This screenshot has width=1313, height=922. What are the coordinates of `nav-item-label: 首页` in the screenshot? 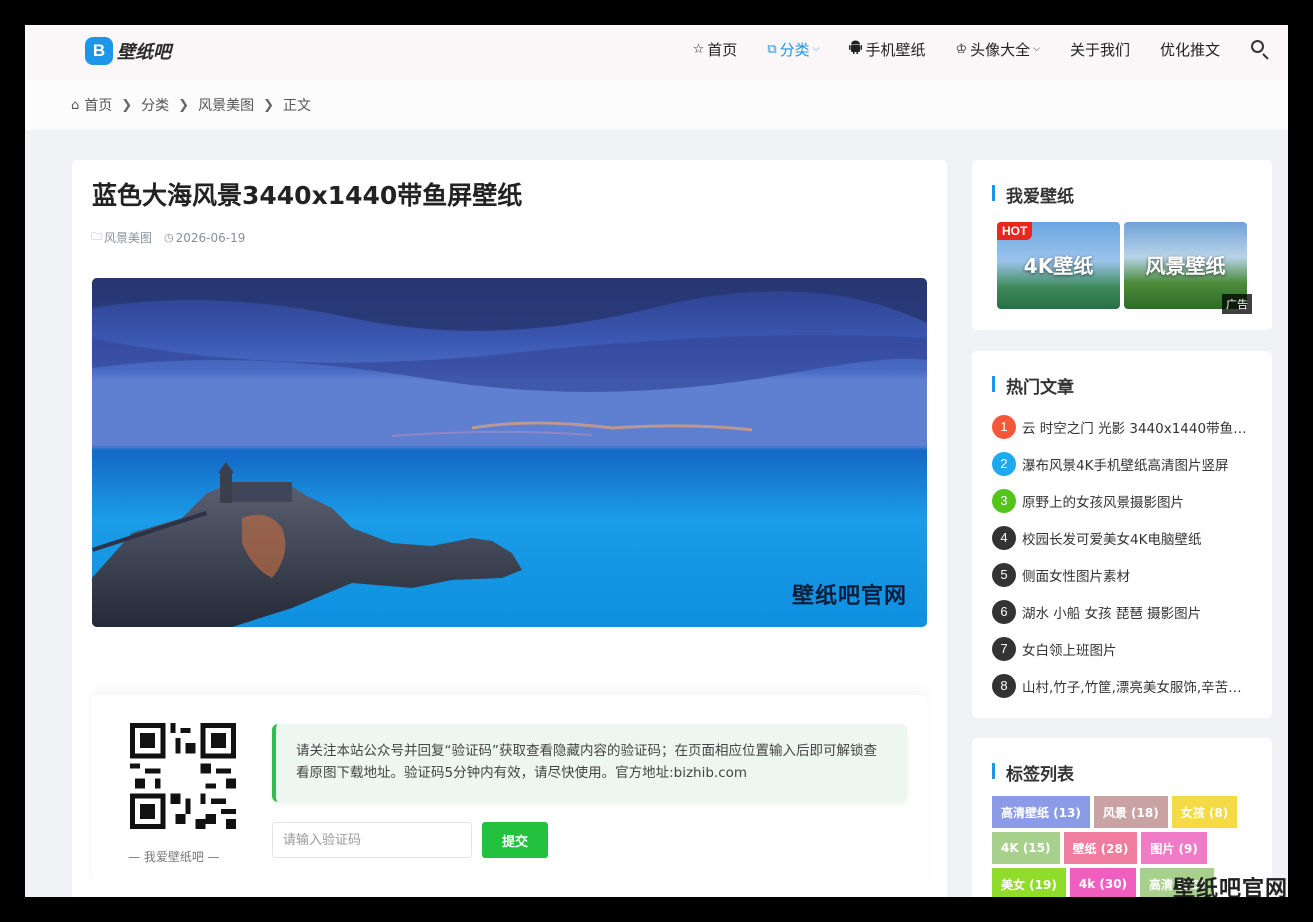 It's located at (722, 49).